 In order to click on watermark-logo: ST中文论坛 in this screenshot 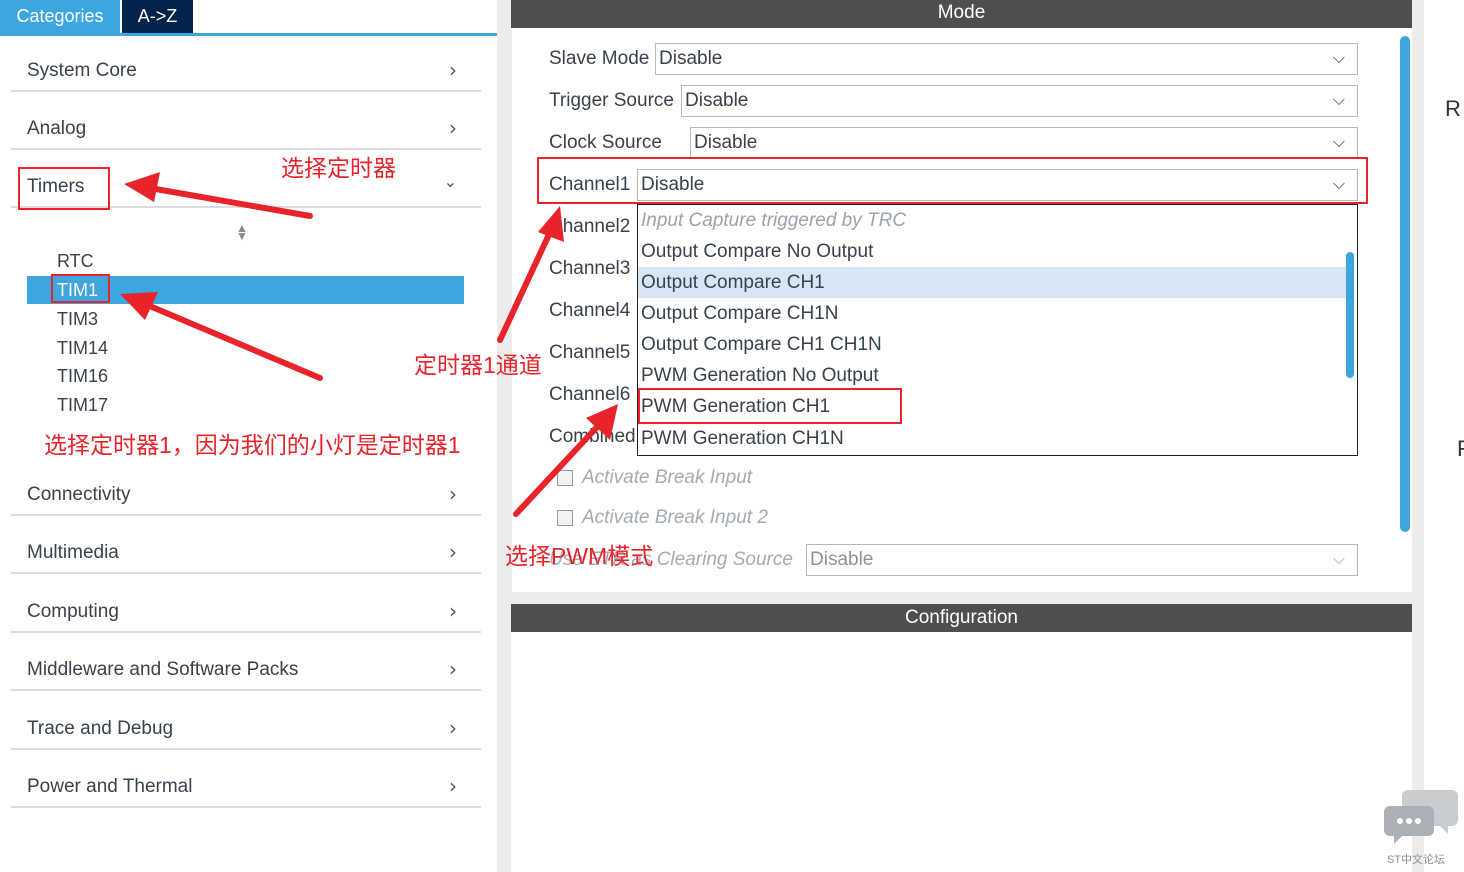, I will do `click(1421, 826)`.